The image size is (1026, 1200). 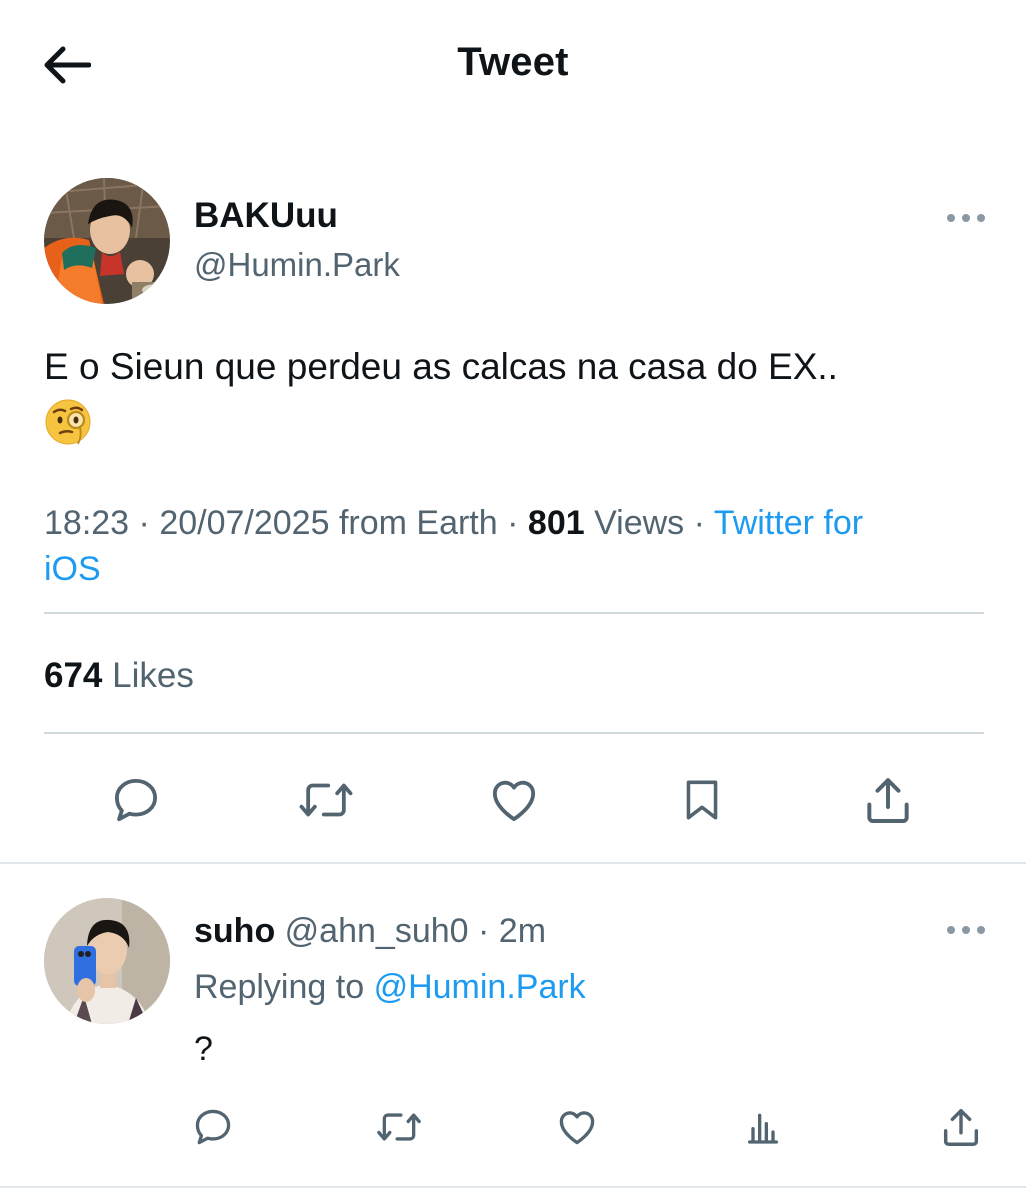 What do you see at coordinates (153, 675) in the screenshot?
I see `likes-label: Likes` at bounding box center [153, 675].